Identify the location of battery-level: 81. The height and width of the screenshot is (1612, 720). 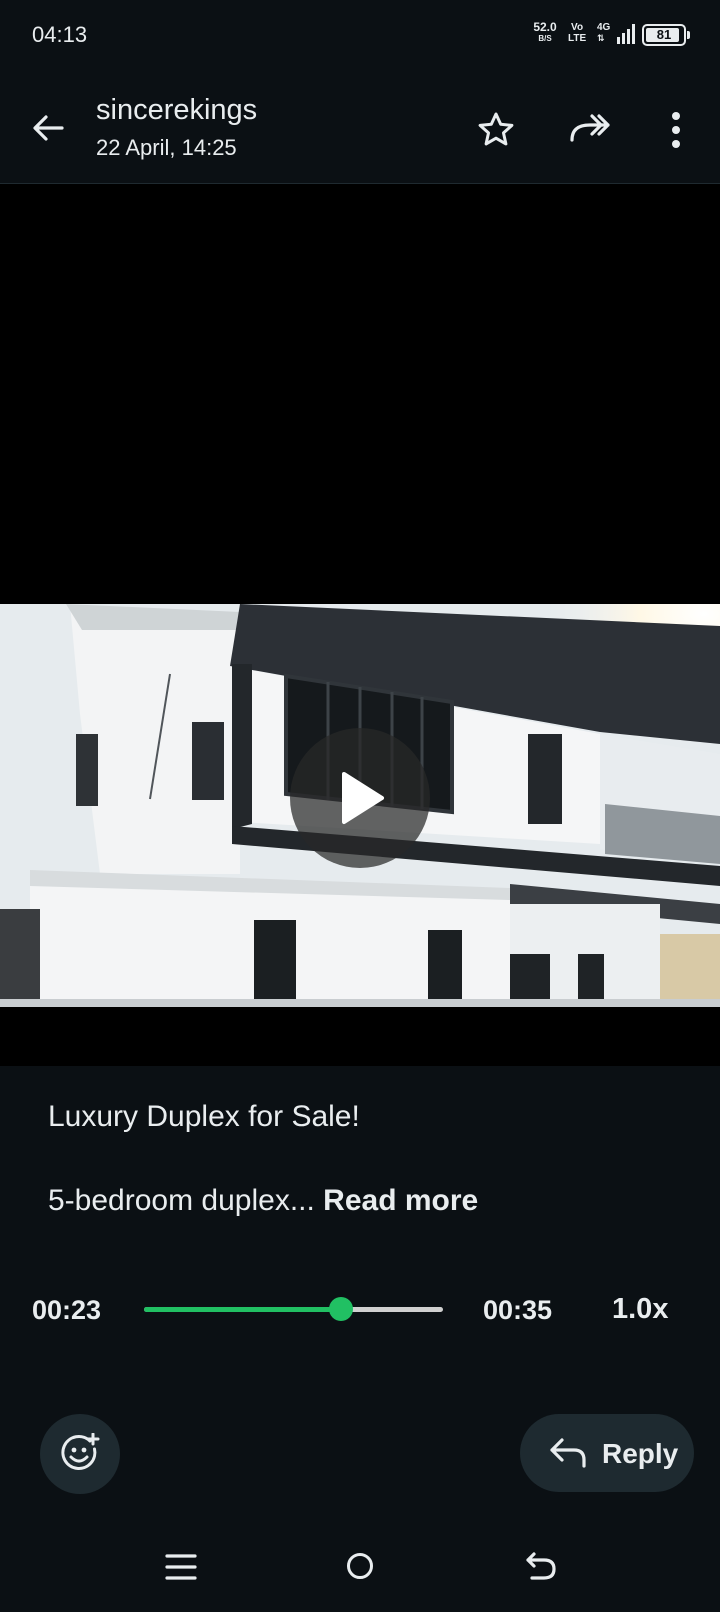
(664, 34).